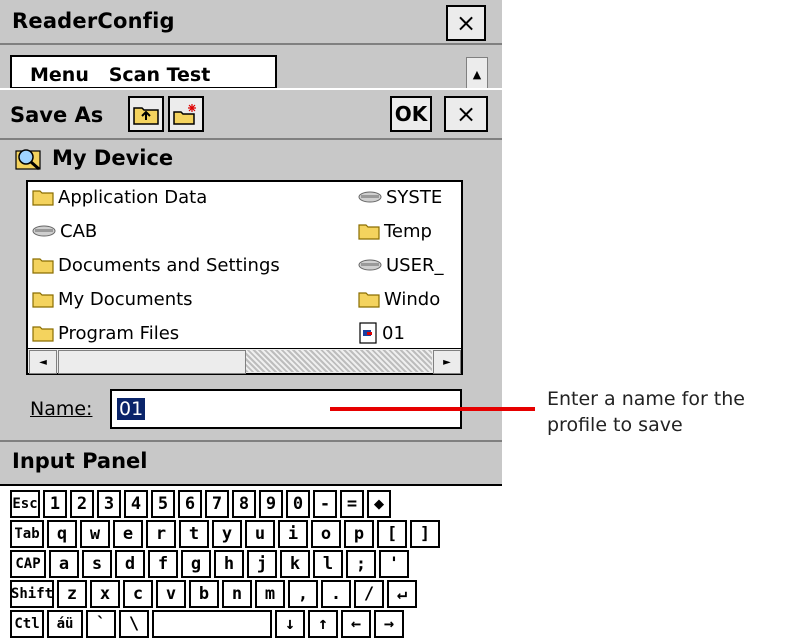 The image size is (800, 639). I want to click on key: \, so click(134, 624).